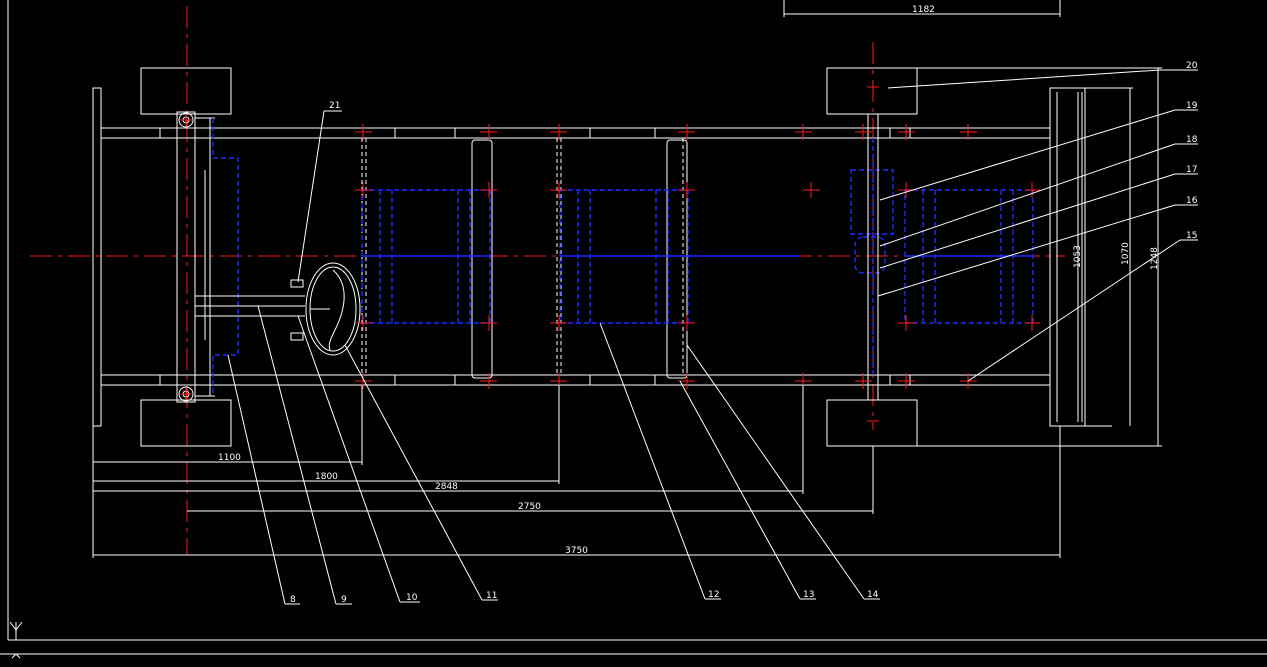 This screenshot has width=1267, height=667. I want to click on callout-21: 21, so click(334, 106).